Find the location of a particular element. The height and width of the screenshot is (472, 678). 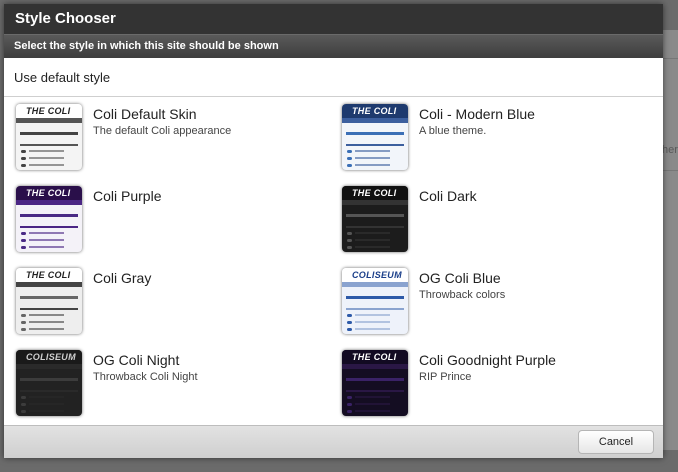

style-name: Coli Dark is located at coordinates (448, 196).